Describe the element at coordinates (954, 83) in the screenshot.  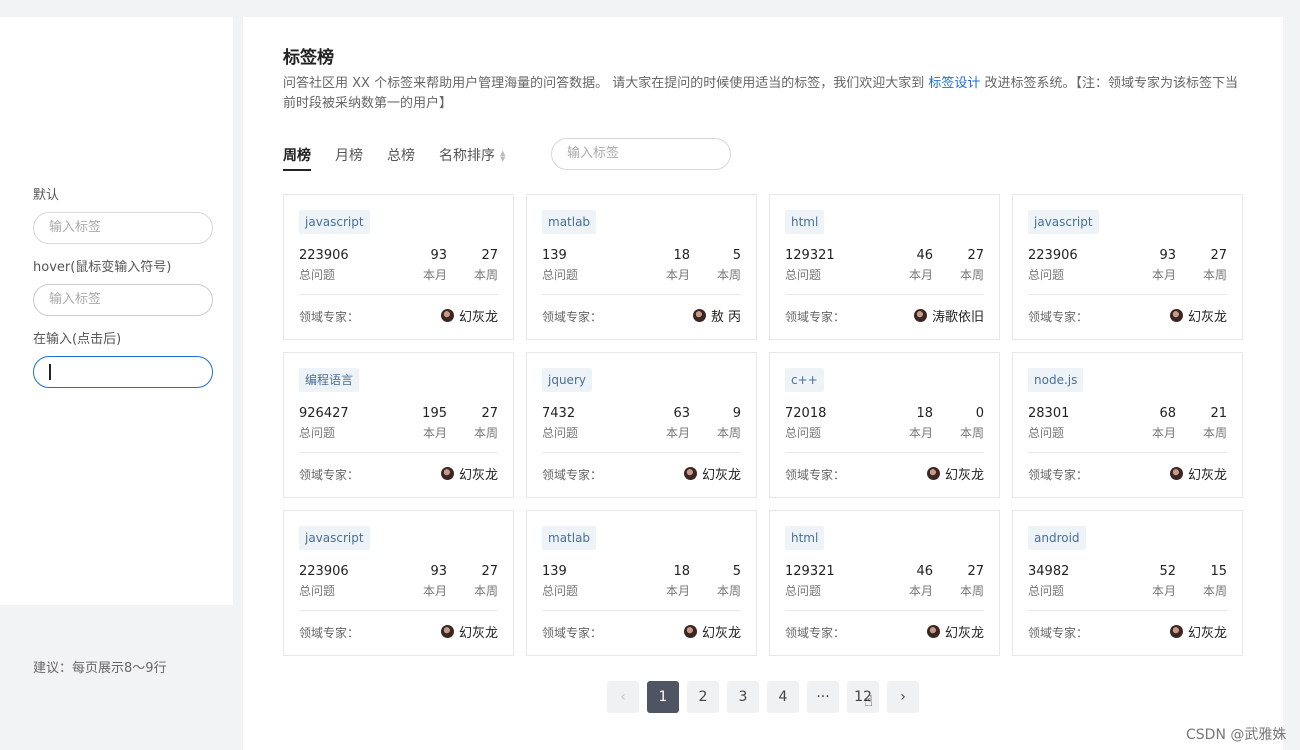
I see `tag-design-link: 标签设计` at that location.